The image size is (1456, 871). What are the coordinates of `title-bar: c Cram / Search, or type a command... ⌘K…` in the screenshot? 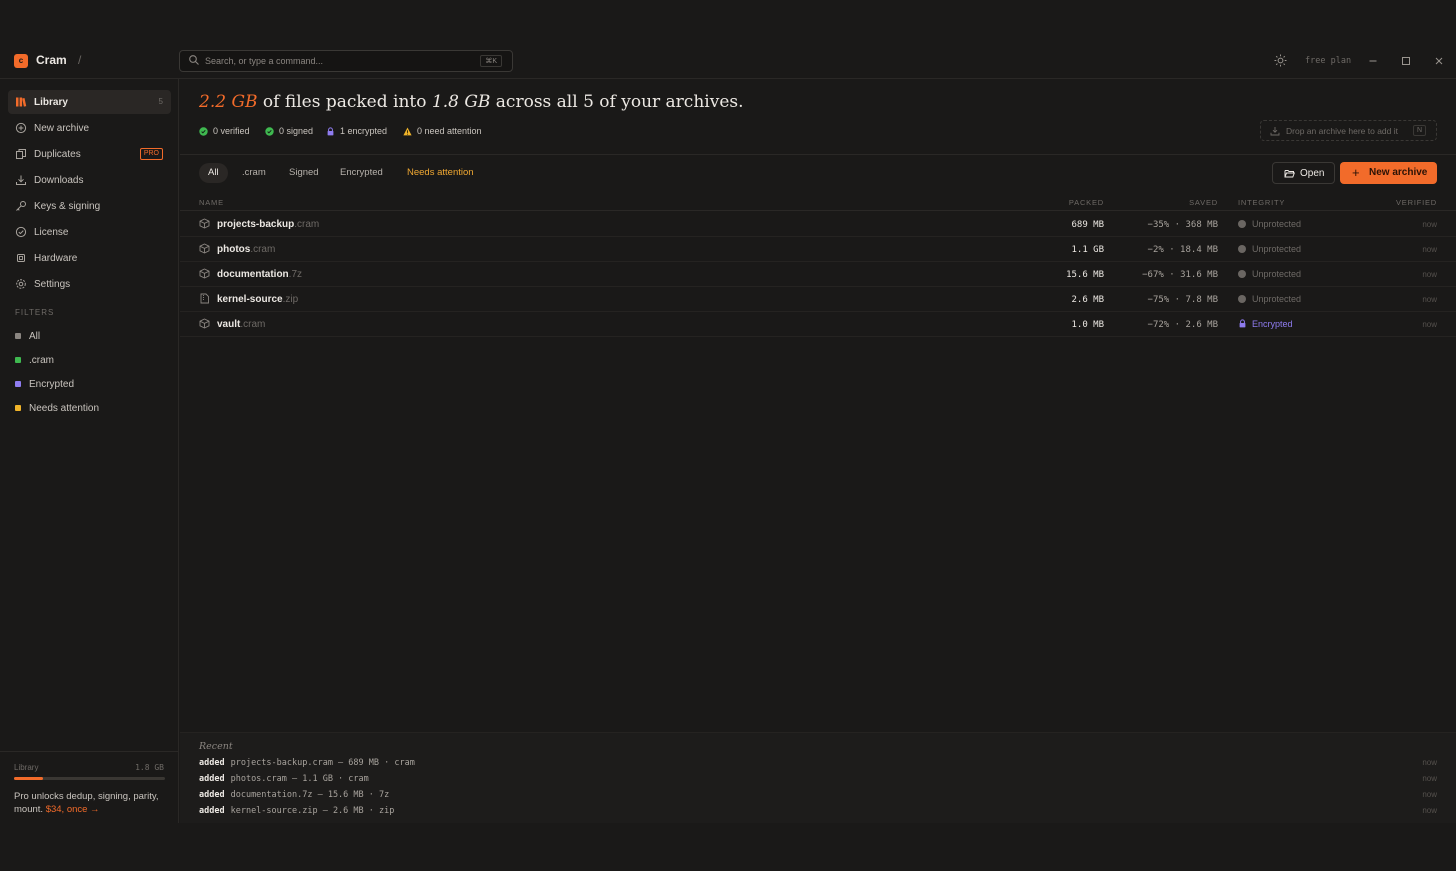 It's located at (728, 61).